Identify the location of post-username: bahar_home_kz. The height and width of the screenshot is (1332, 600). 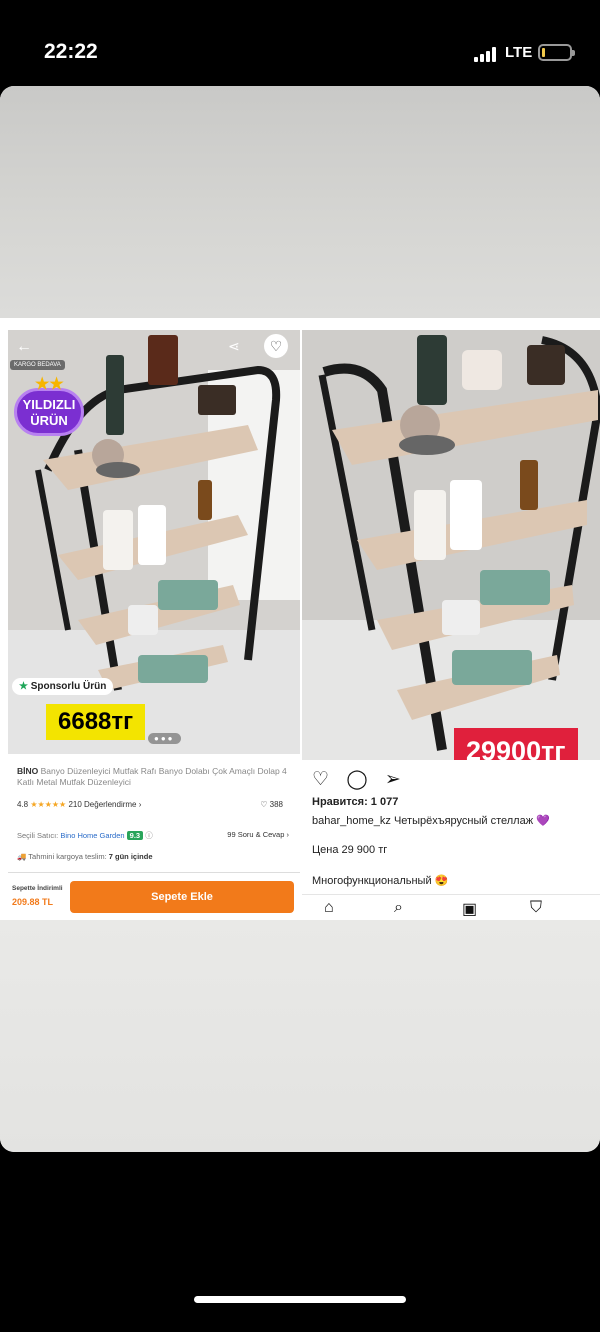
(351, 821).